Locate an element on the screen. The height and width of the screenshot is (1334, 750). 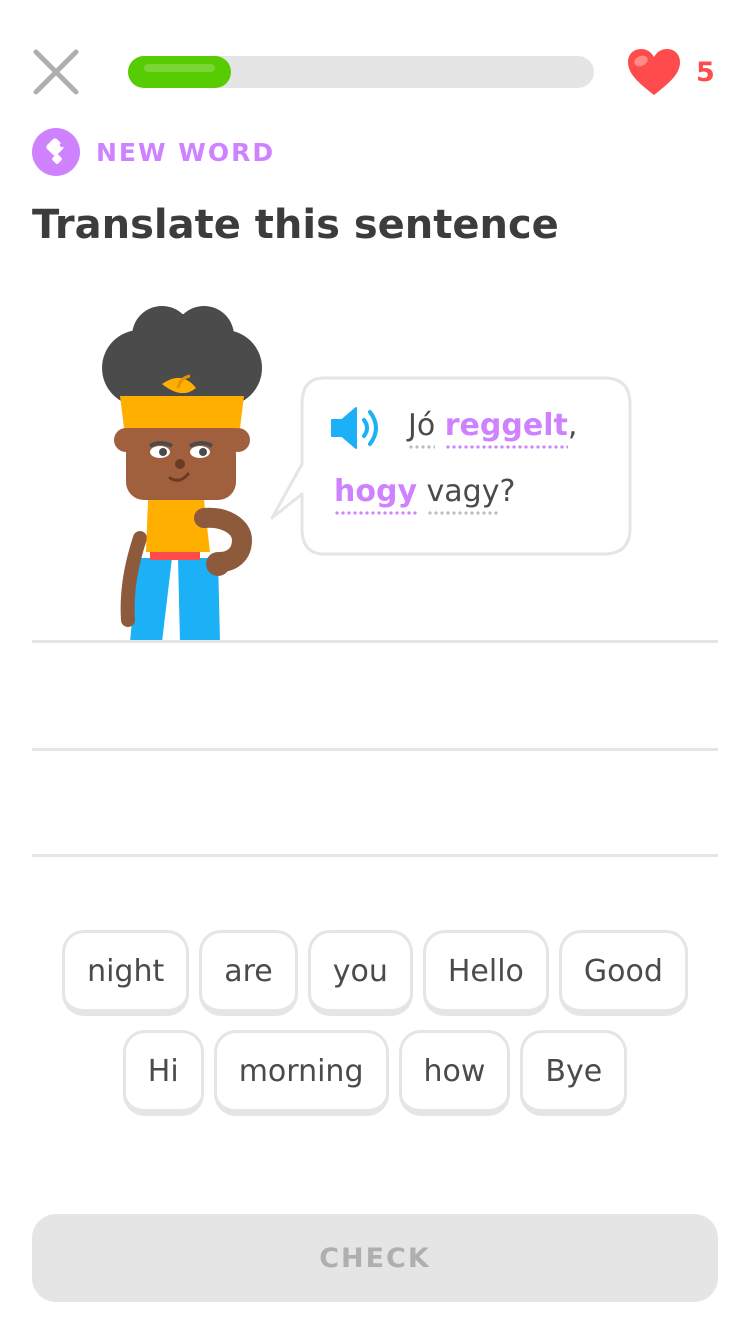
sentence-word: vagy is located at coordinates (463, 494).